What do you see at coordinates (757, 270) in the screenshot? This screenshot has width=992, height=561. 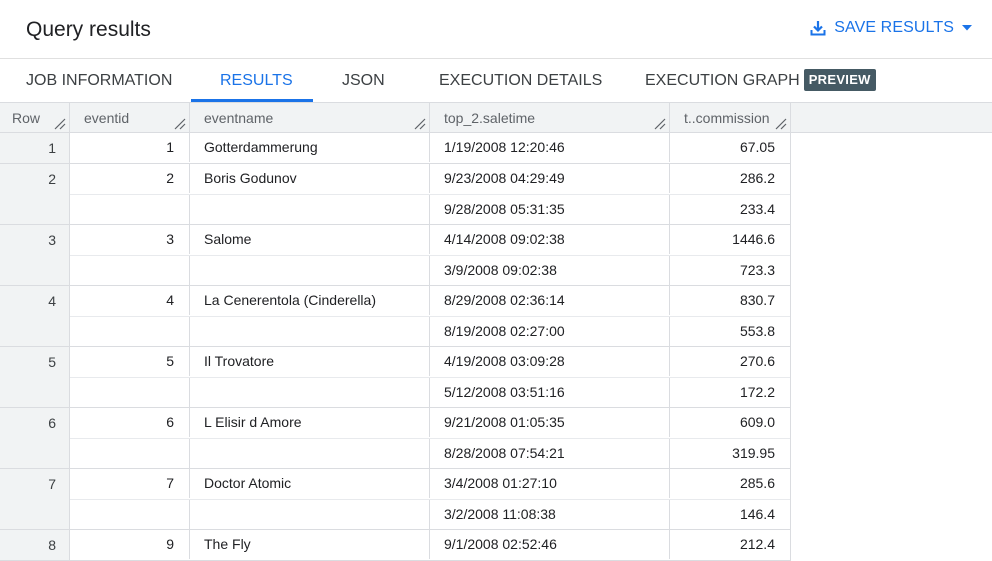 I see `cell-commission: 723.3` at bounding box center [757, 270].